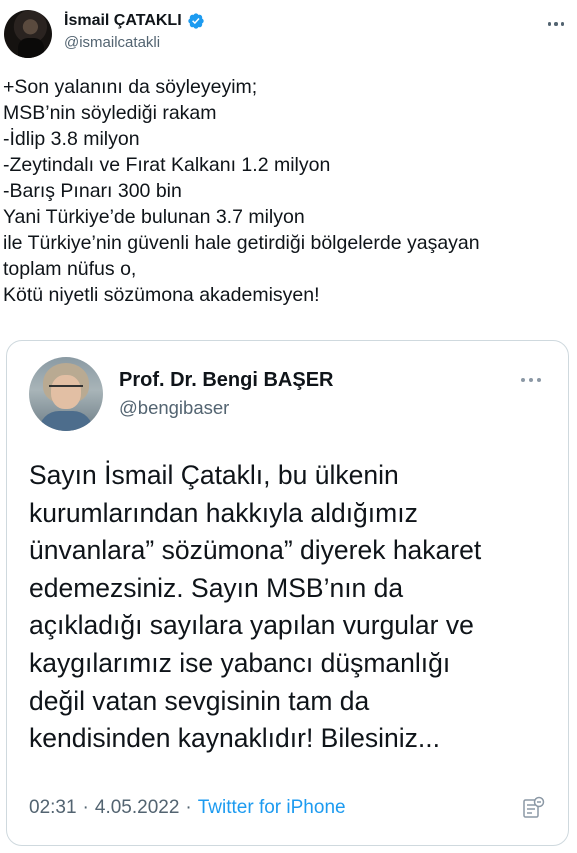  What do you see at coordinates (112, 42) in the screenshot?
I see `author-handle: @ismailcatakli` at bounding box center [112, 42].